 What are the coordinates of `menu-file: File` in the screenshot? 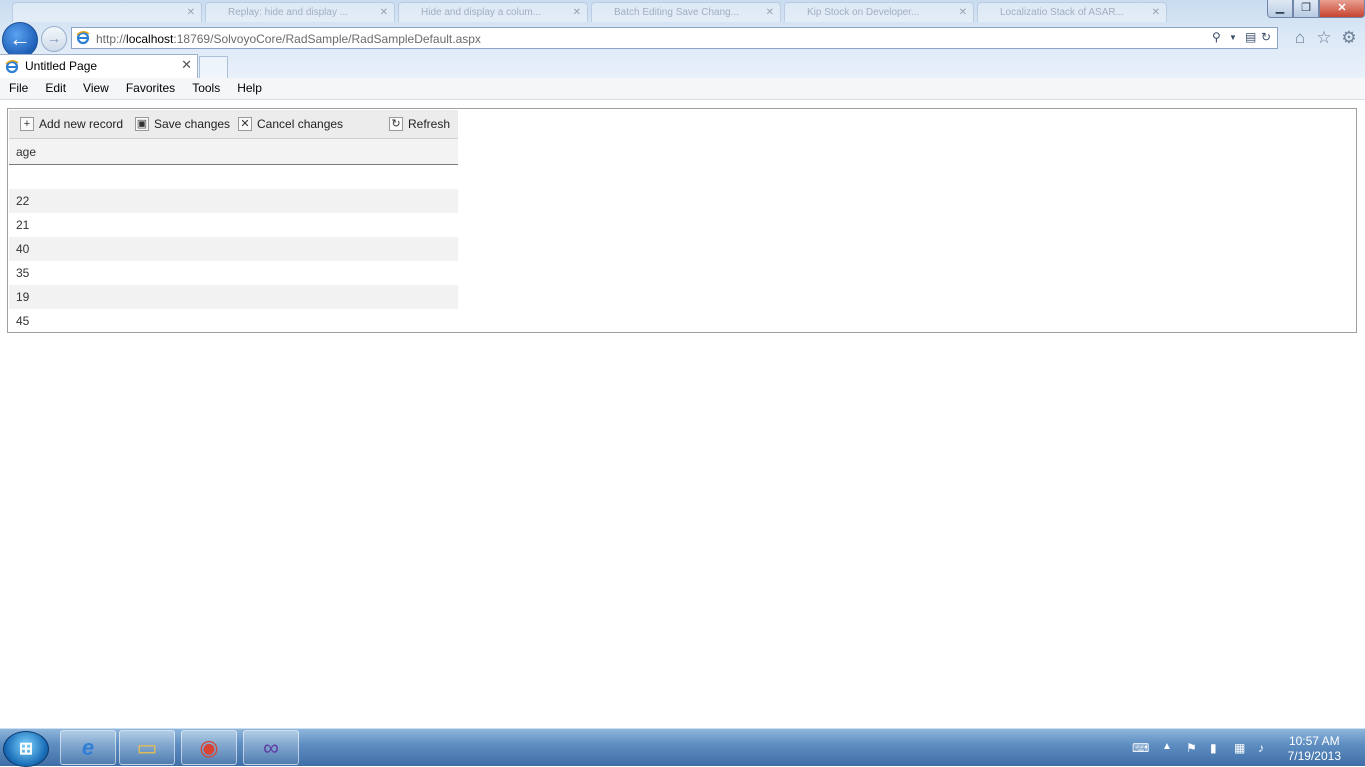 It's located at (18, 88).